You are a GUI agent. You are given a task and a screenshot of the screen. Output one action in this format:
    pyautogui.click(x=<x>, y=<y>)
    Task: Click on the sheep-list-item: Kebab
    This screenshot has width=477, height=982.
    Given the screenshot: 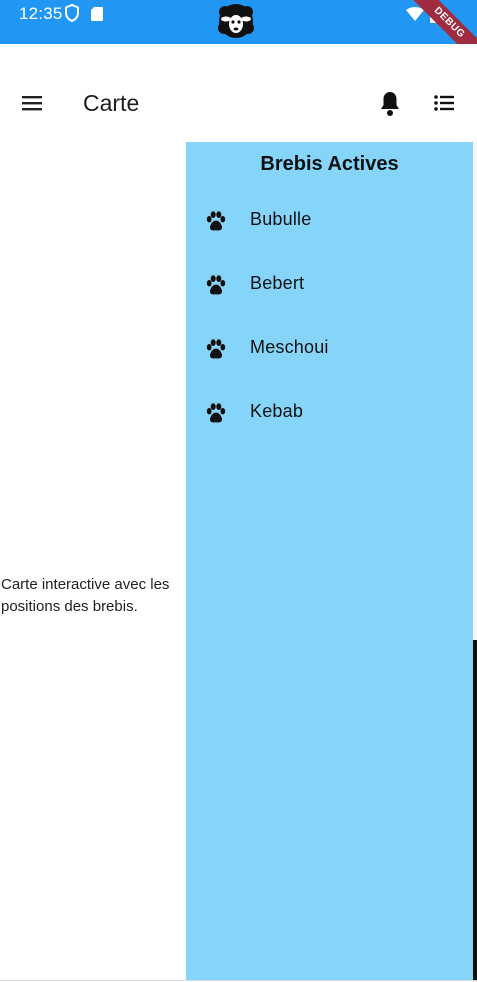 What is the action you would take?
    pyautogui.click(x=329, y=413)
    